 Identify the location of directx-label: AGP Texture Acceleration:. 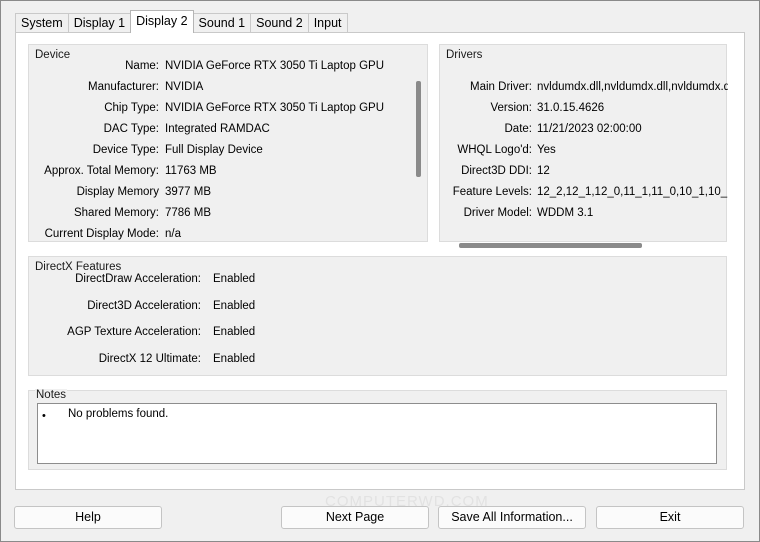
(134, 332).